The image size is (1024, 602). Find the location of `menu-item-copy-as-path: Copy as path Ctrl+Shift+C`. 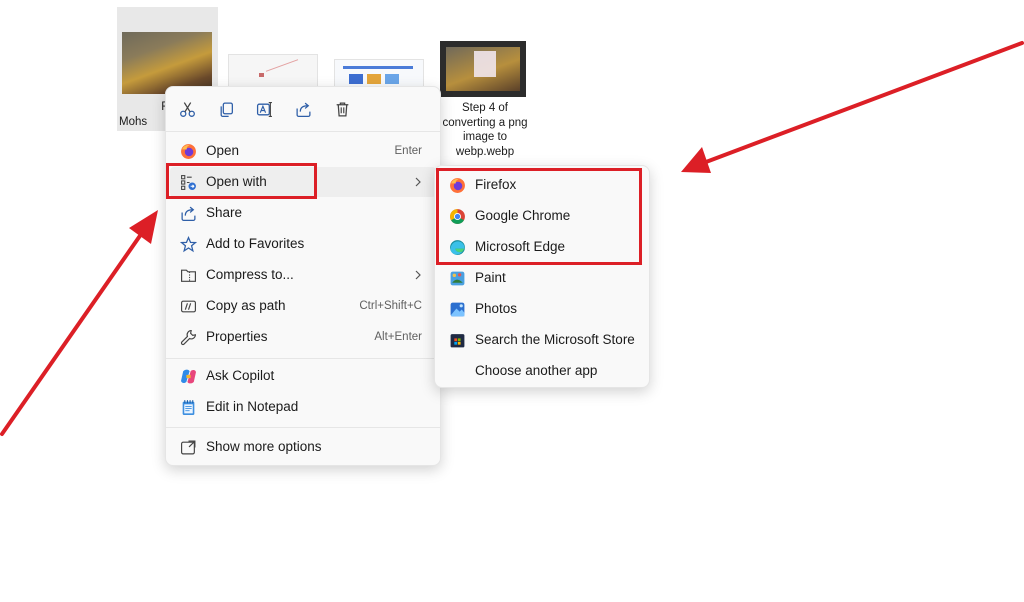

menu-item-copy-as-path: Copy as path Ctrl+Shift+C is located at coordinates (303, 306).